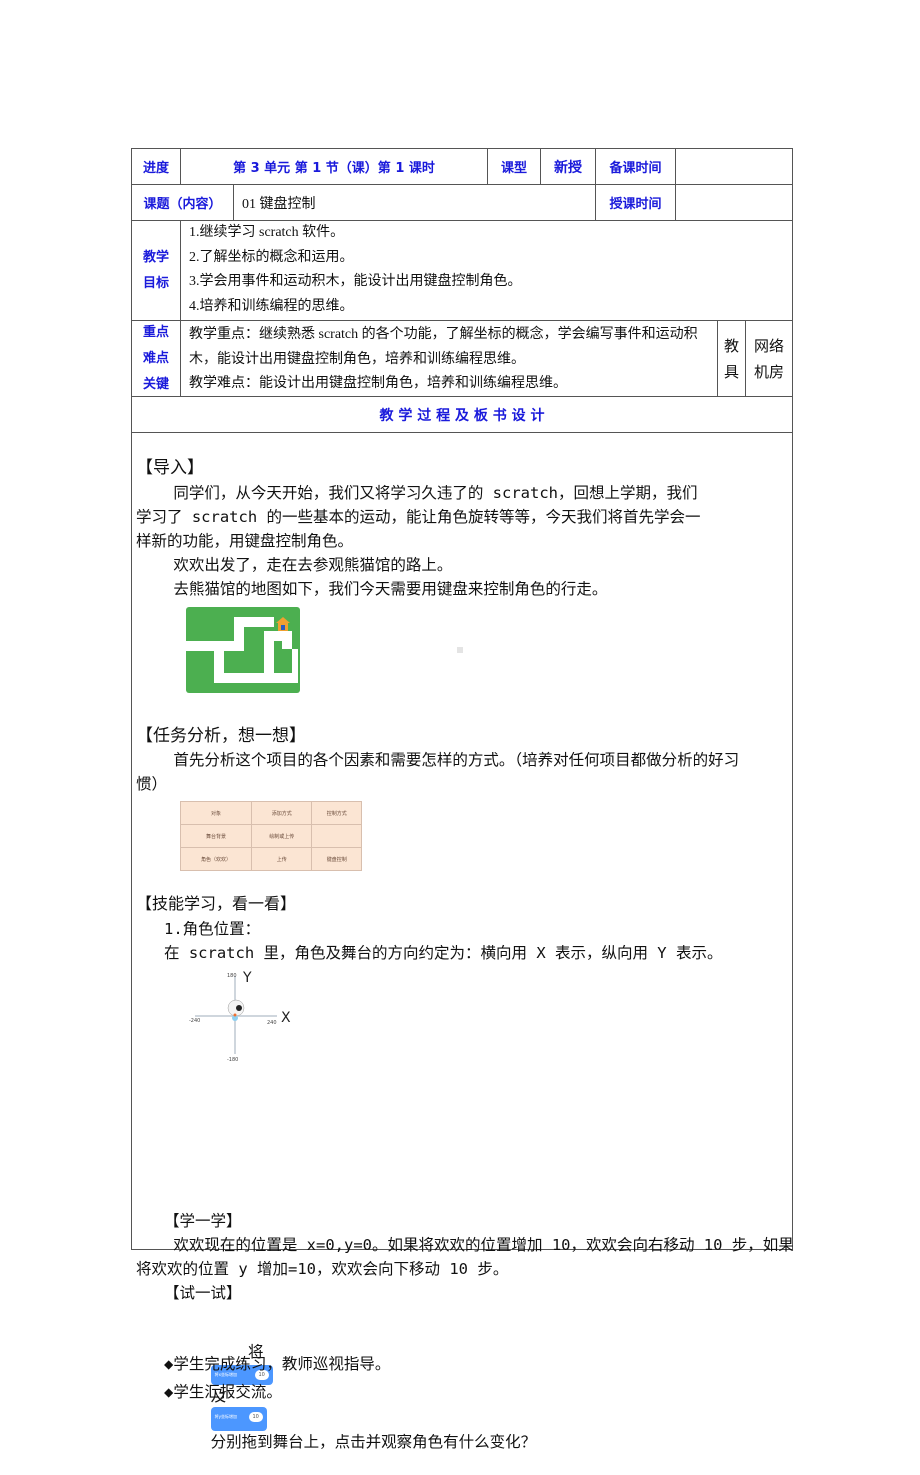  What do you see at coordinates (240, 1016) in the screenshot?
I see `coordinate-axes-image: Y X 180 -180 -240 240` at bounding box center [240, 1016].